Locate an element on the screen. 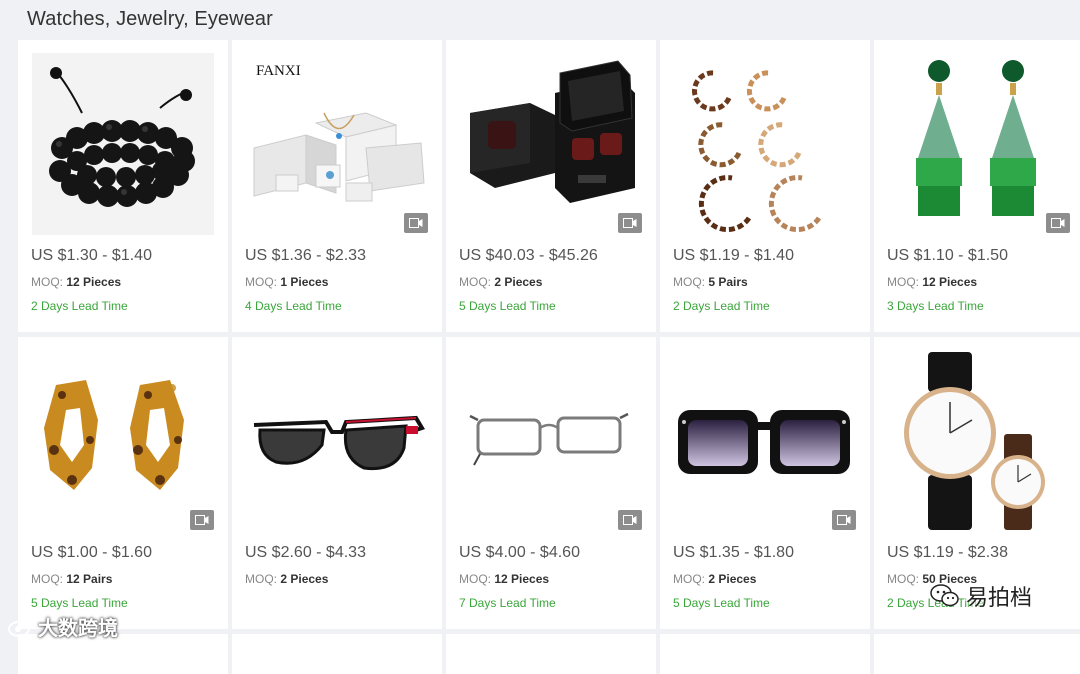 The width and height of the screenshot is (1080, 674). product-price: US $1.00 - $1.60 is located at coordinates (91, 553).